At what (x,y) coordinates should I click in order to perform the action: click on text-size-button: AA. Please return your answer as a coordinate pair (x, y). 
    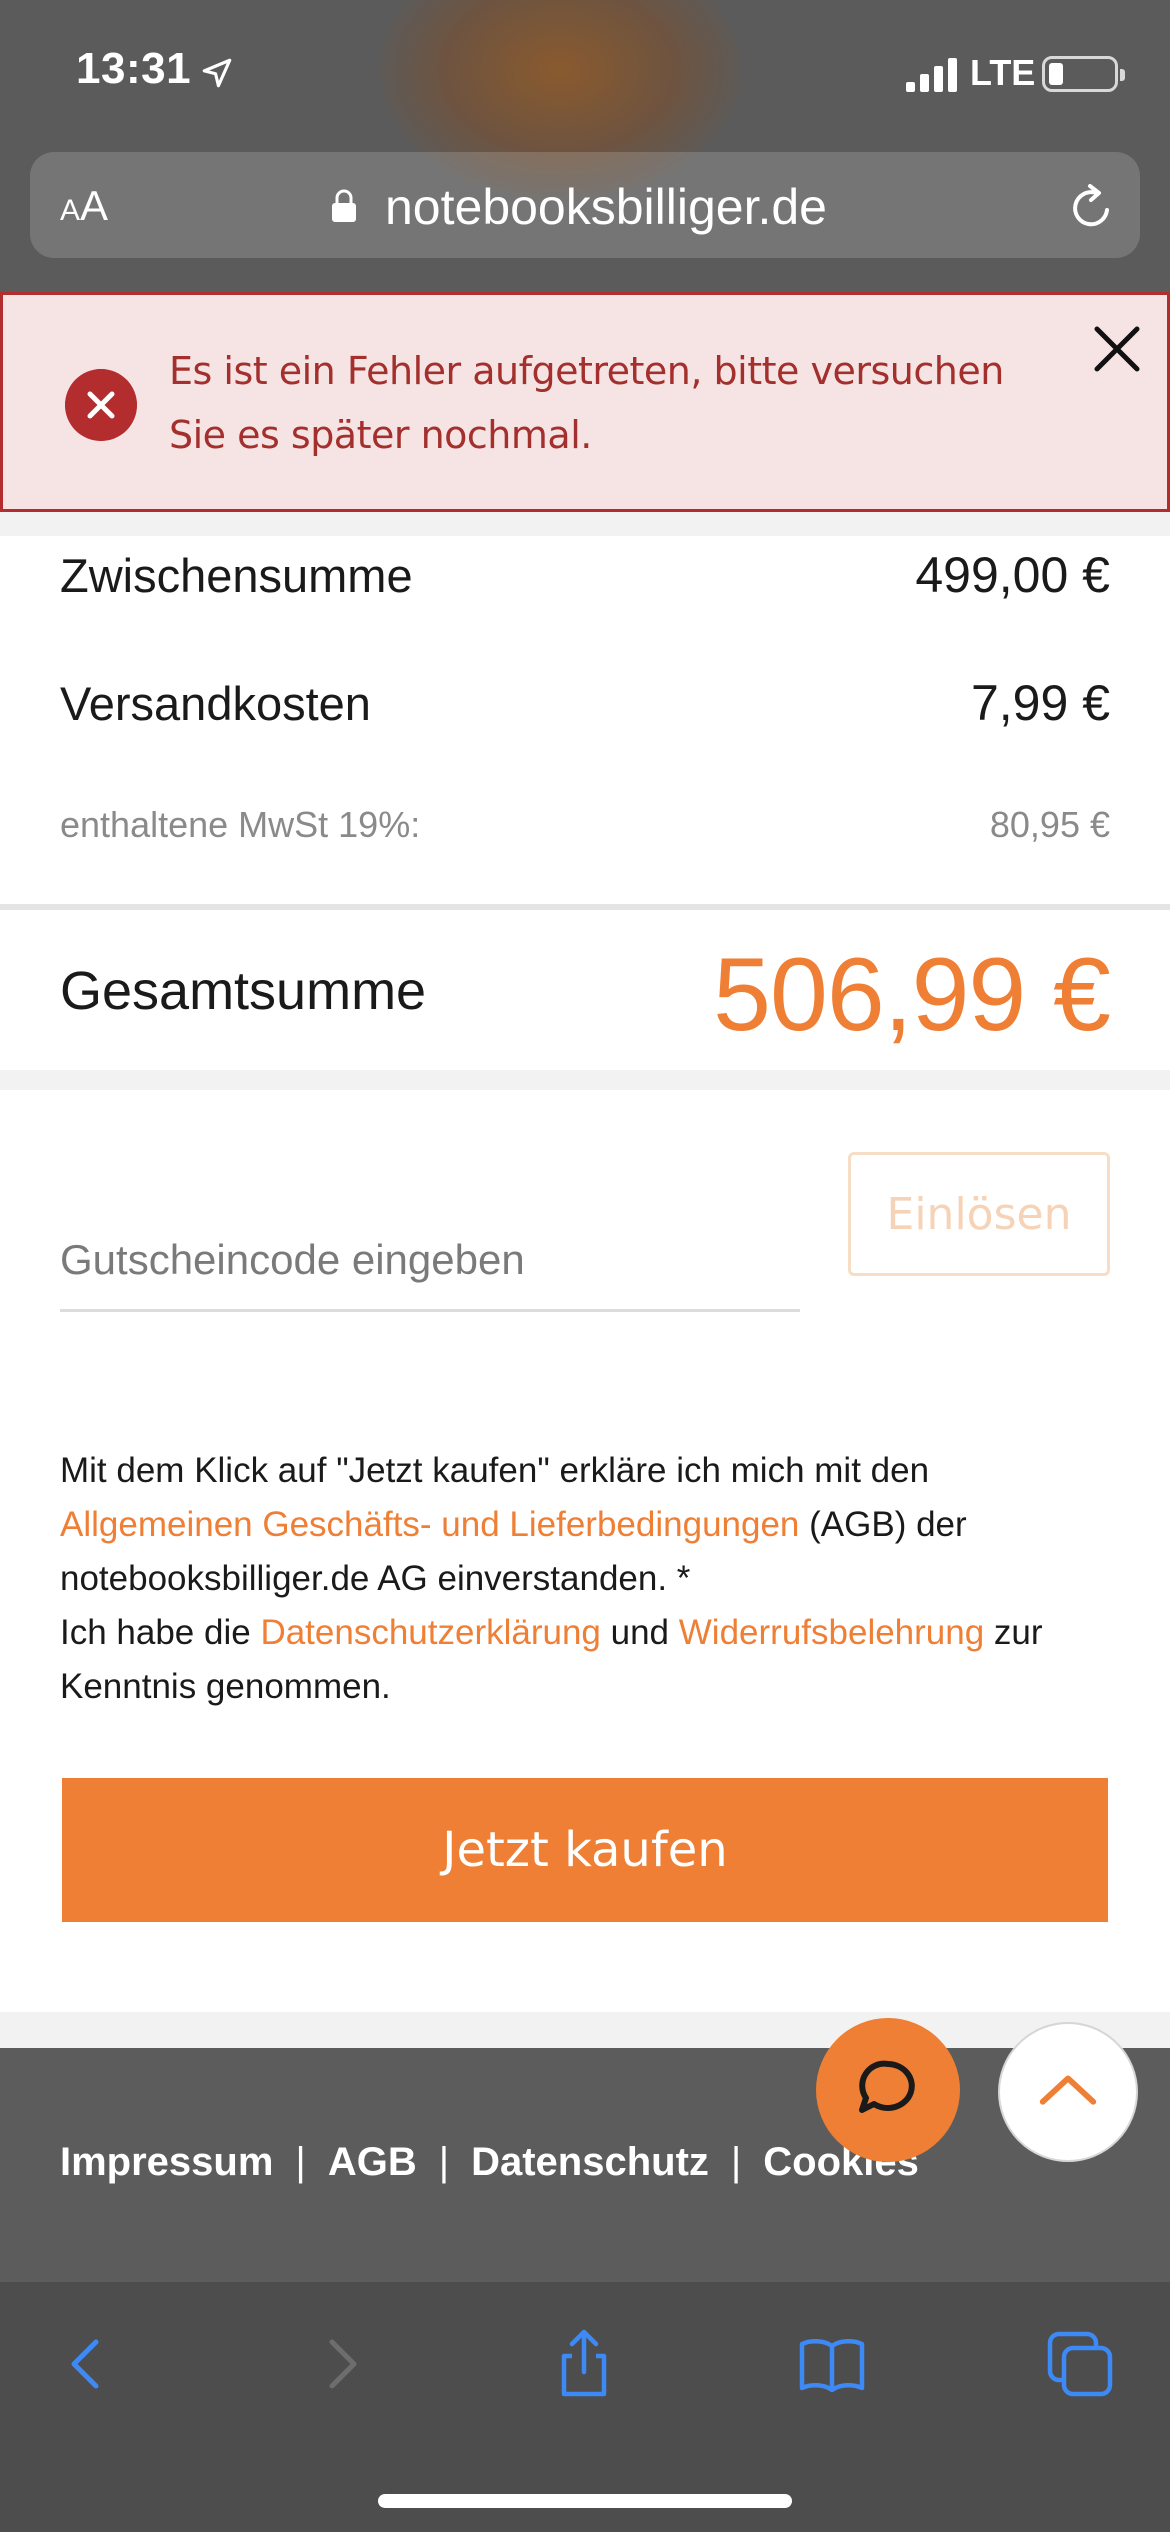
    Looking at the image, I should click on (84, 206).